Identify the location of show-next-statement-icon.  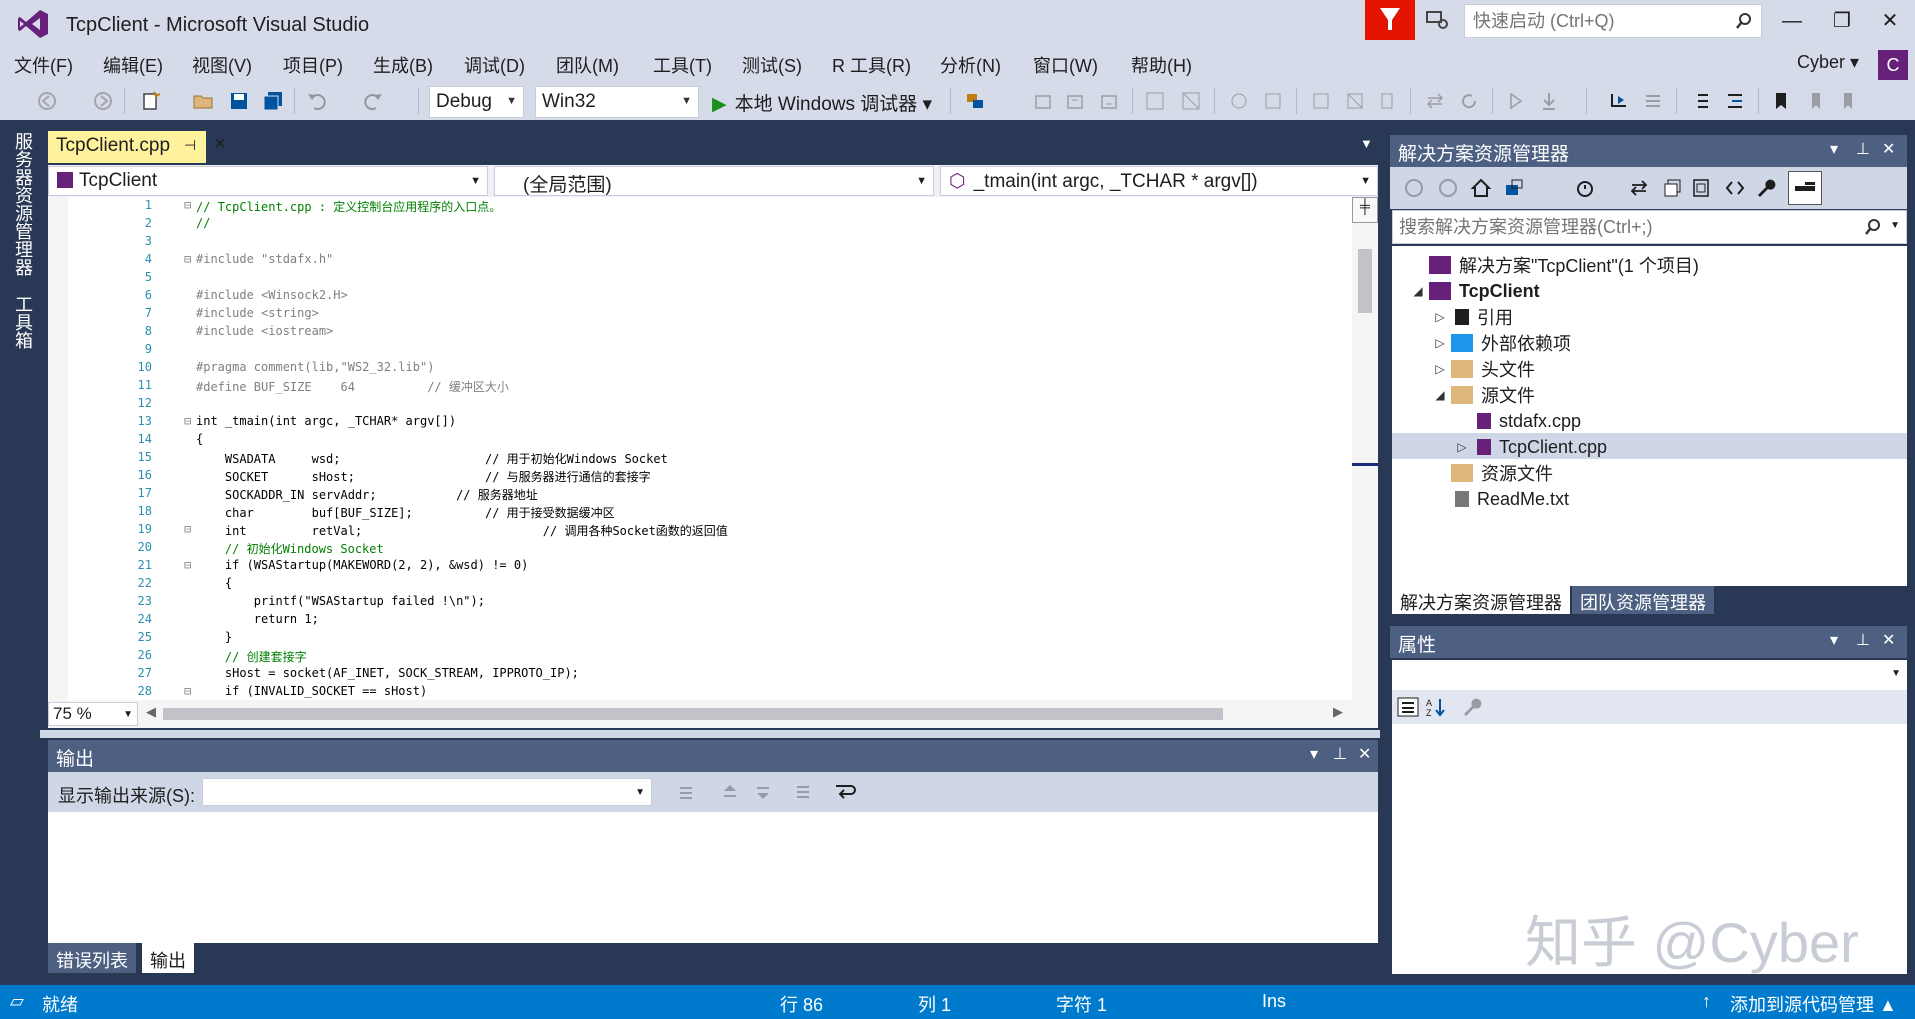
(1619, 101).